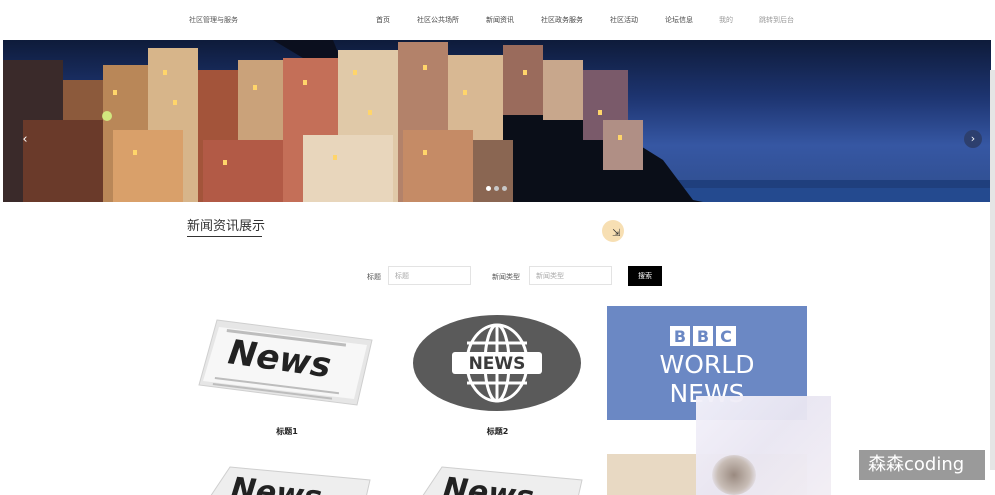  What do you see at coordinates (776, 20) in the screenshot?
I see `nav-admin: 跳转到后台` at bounding box center [776, 20].